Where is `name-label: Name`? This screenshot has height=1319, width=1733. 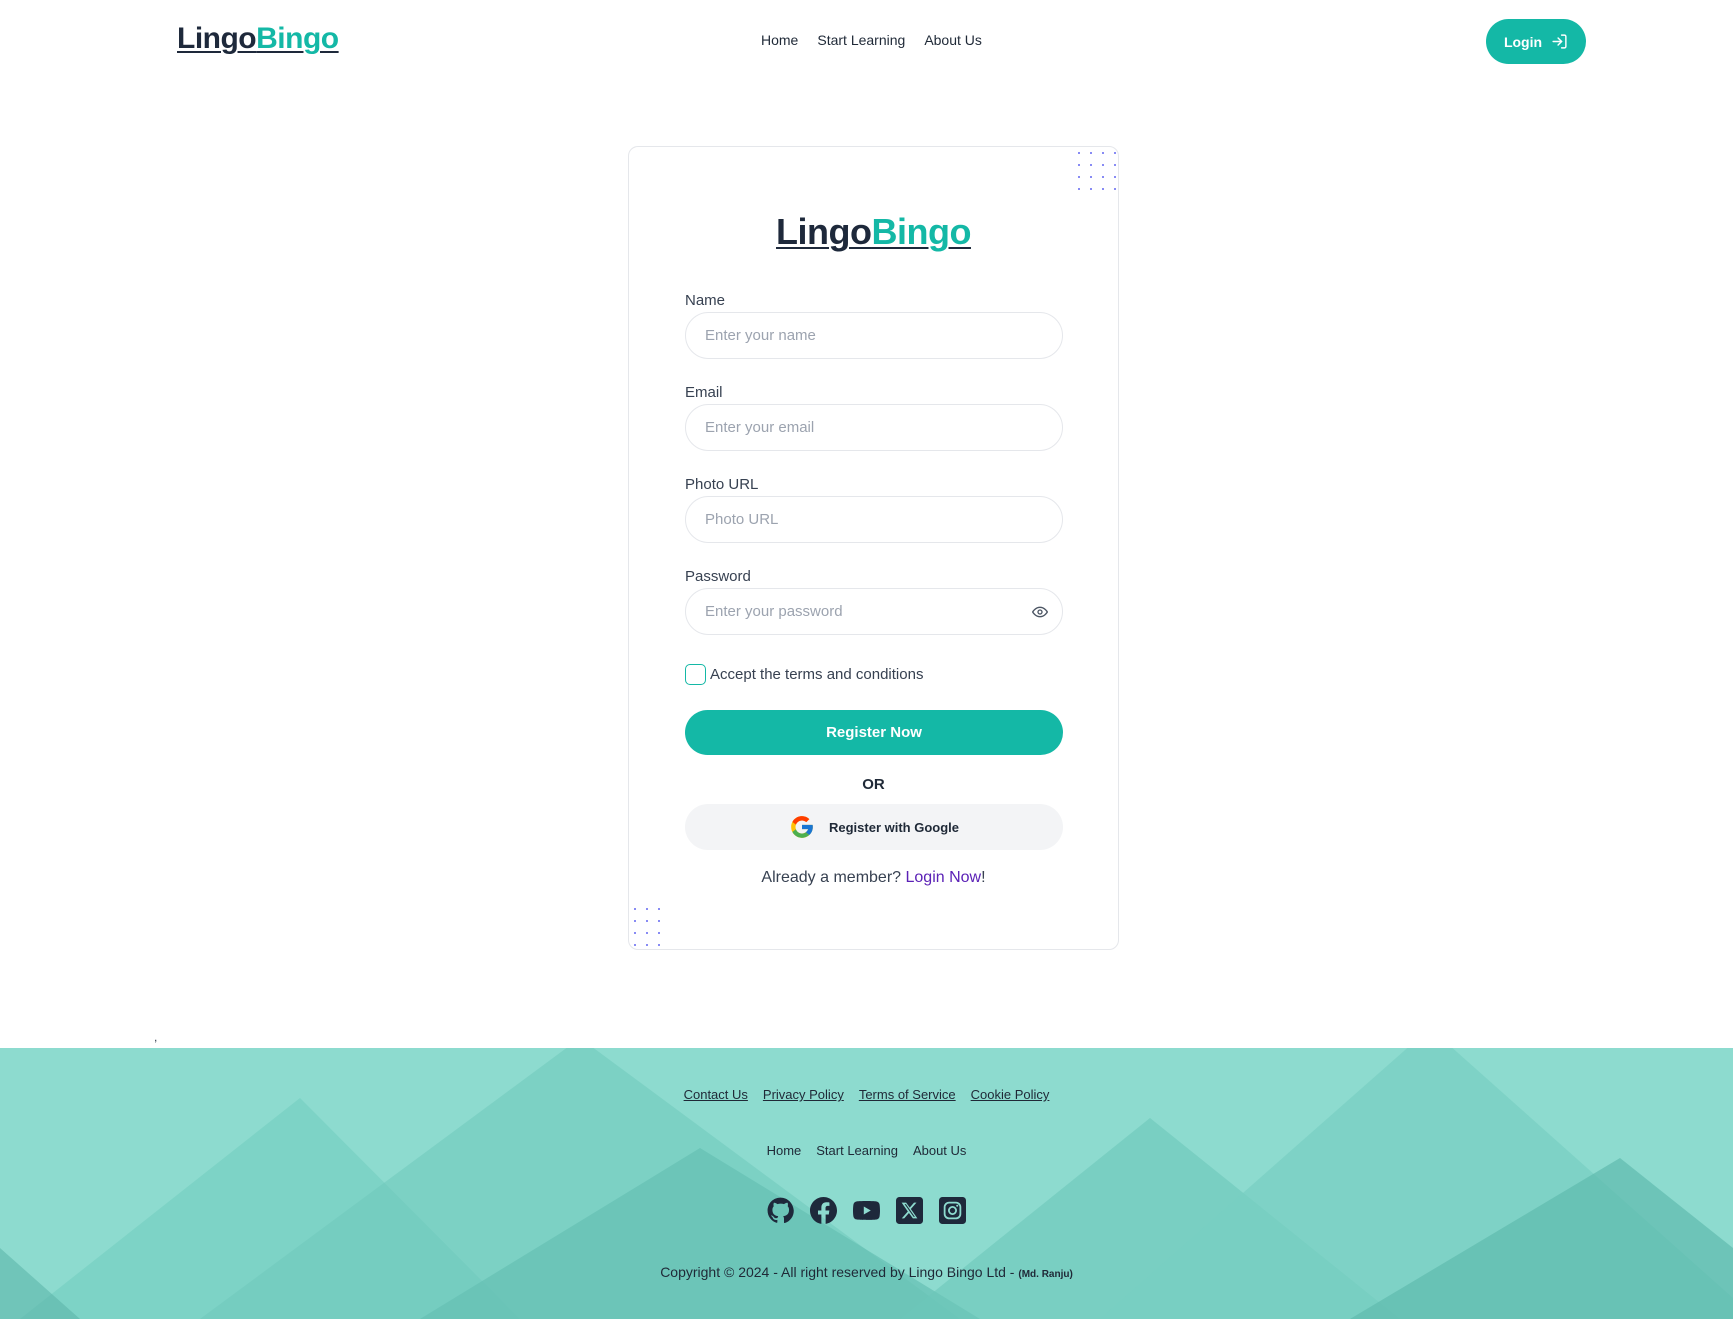
name-label: Name is located at coordinates (705, 300).